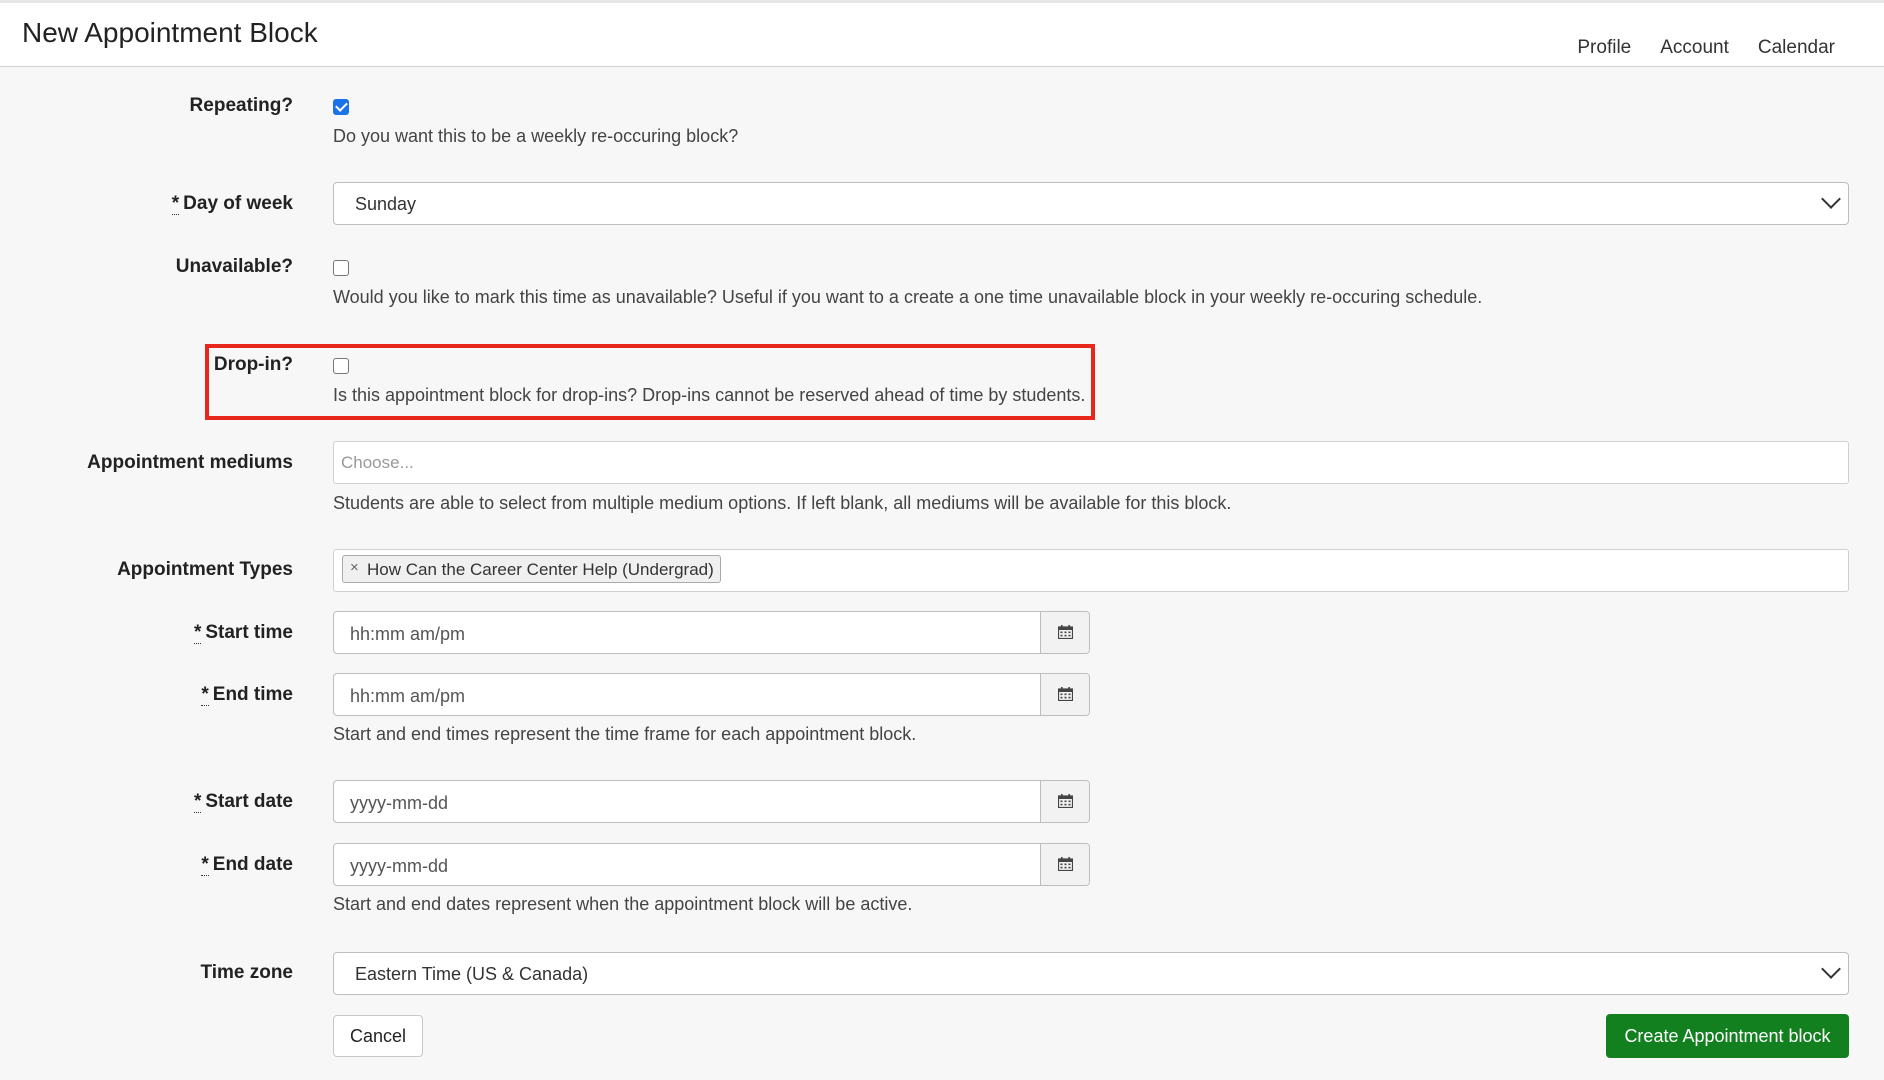 This screenshot has width=1884, height=1080. What do you see at coordinates (246, 972) in the screenshot?
I see `time-zone-label: Time zone` at bounding box center [246, 972].